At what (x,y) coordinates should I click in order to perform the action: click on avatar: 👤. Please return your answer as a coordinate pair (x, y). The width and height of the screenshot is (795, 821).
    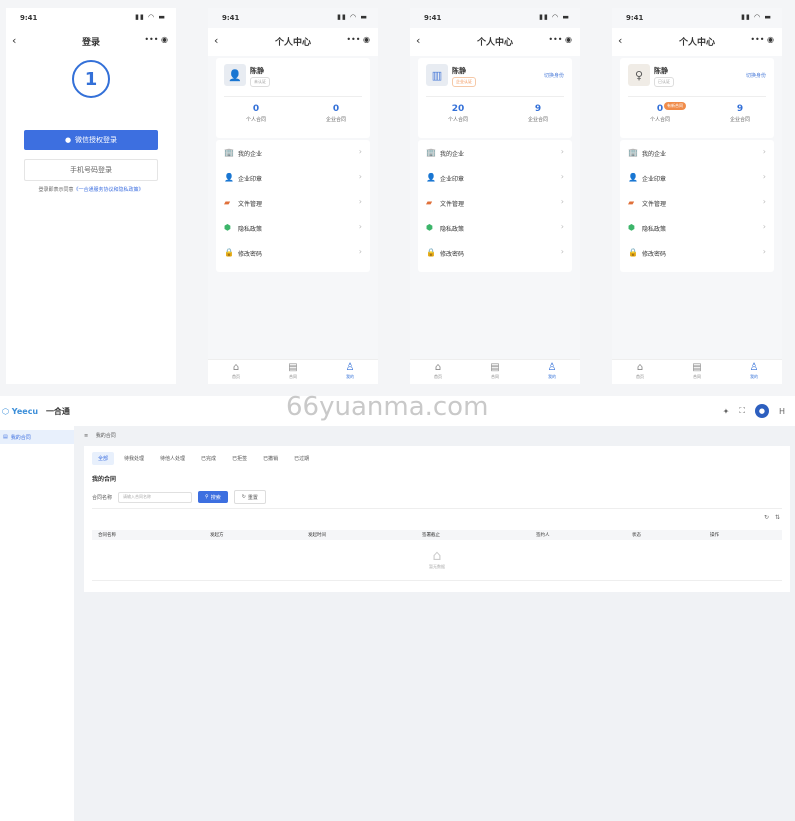
    Looking at the image, I should click on (235, 75).